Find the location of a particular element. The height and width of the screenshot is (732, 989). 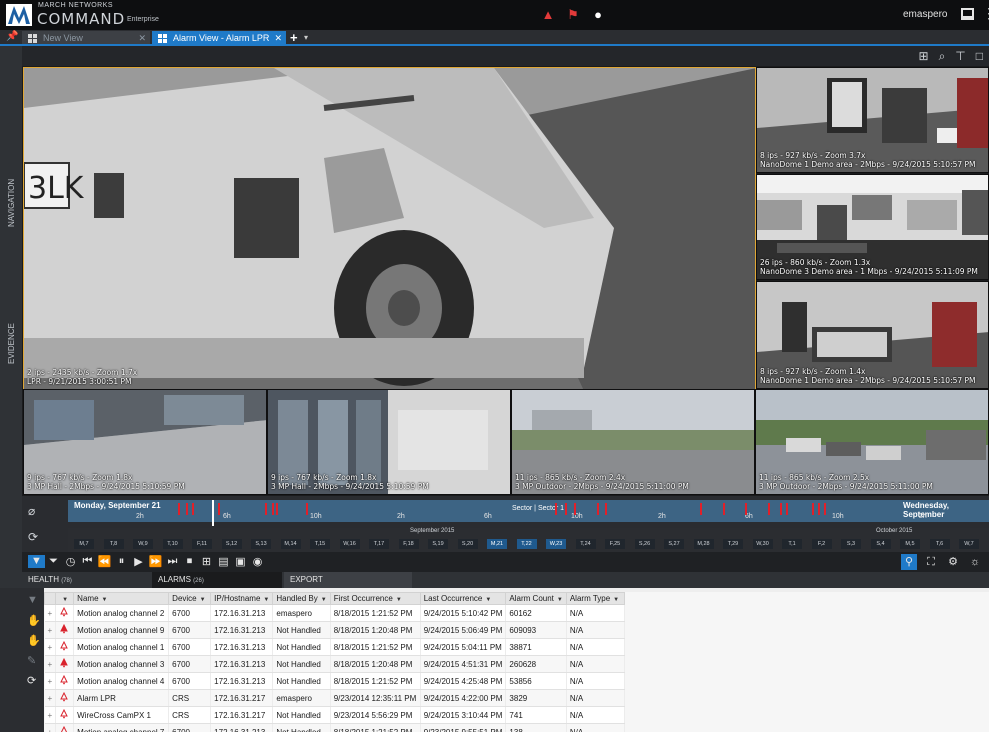

play-icon: ▶ is located at coordinates (138, 561).